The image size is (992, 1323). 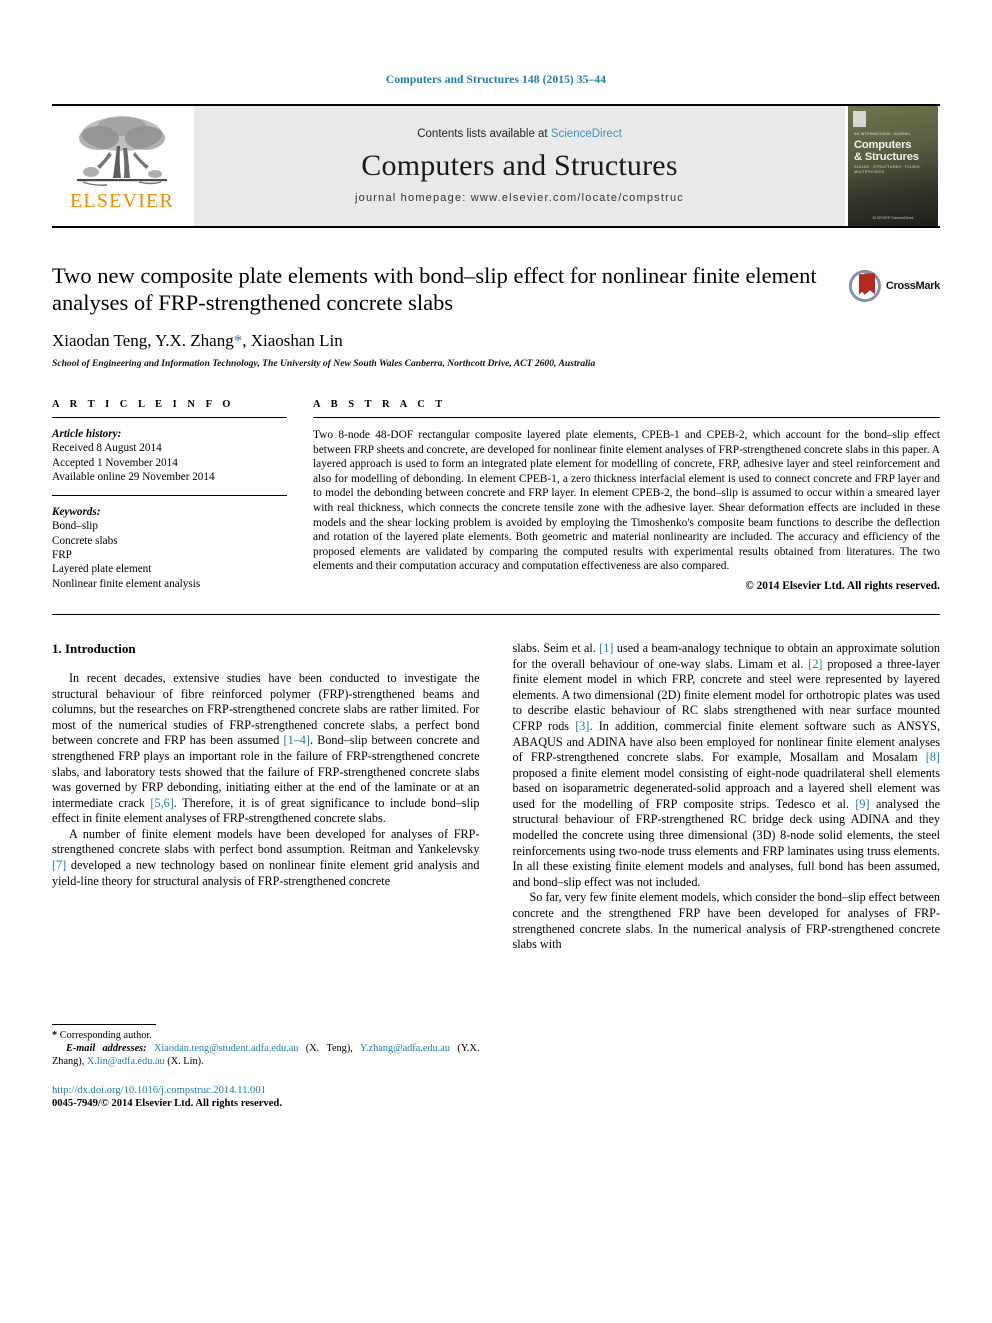 I want to click on abstract-heading: A B S T R A C T, so click(x=380, y=404).